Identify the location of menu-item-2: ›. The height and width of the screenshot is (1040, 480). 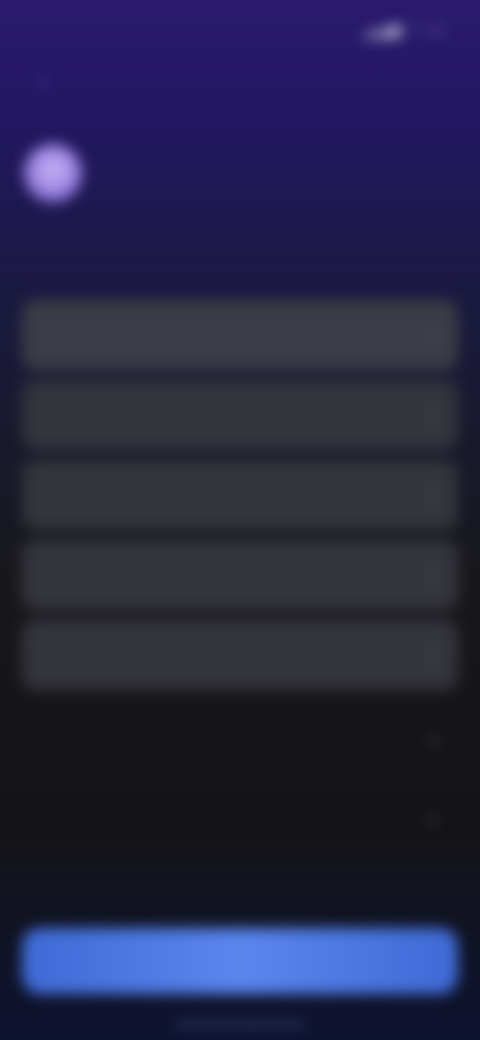
(240, 415).